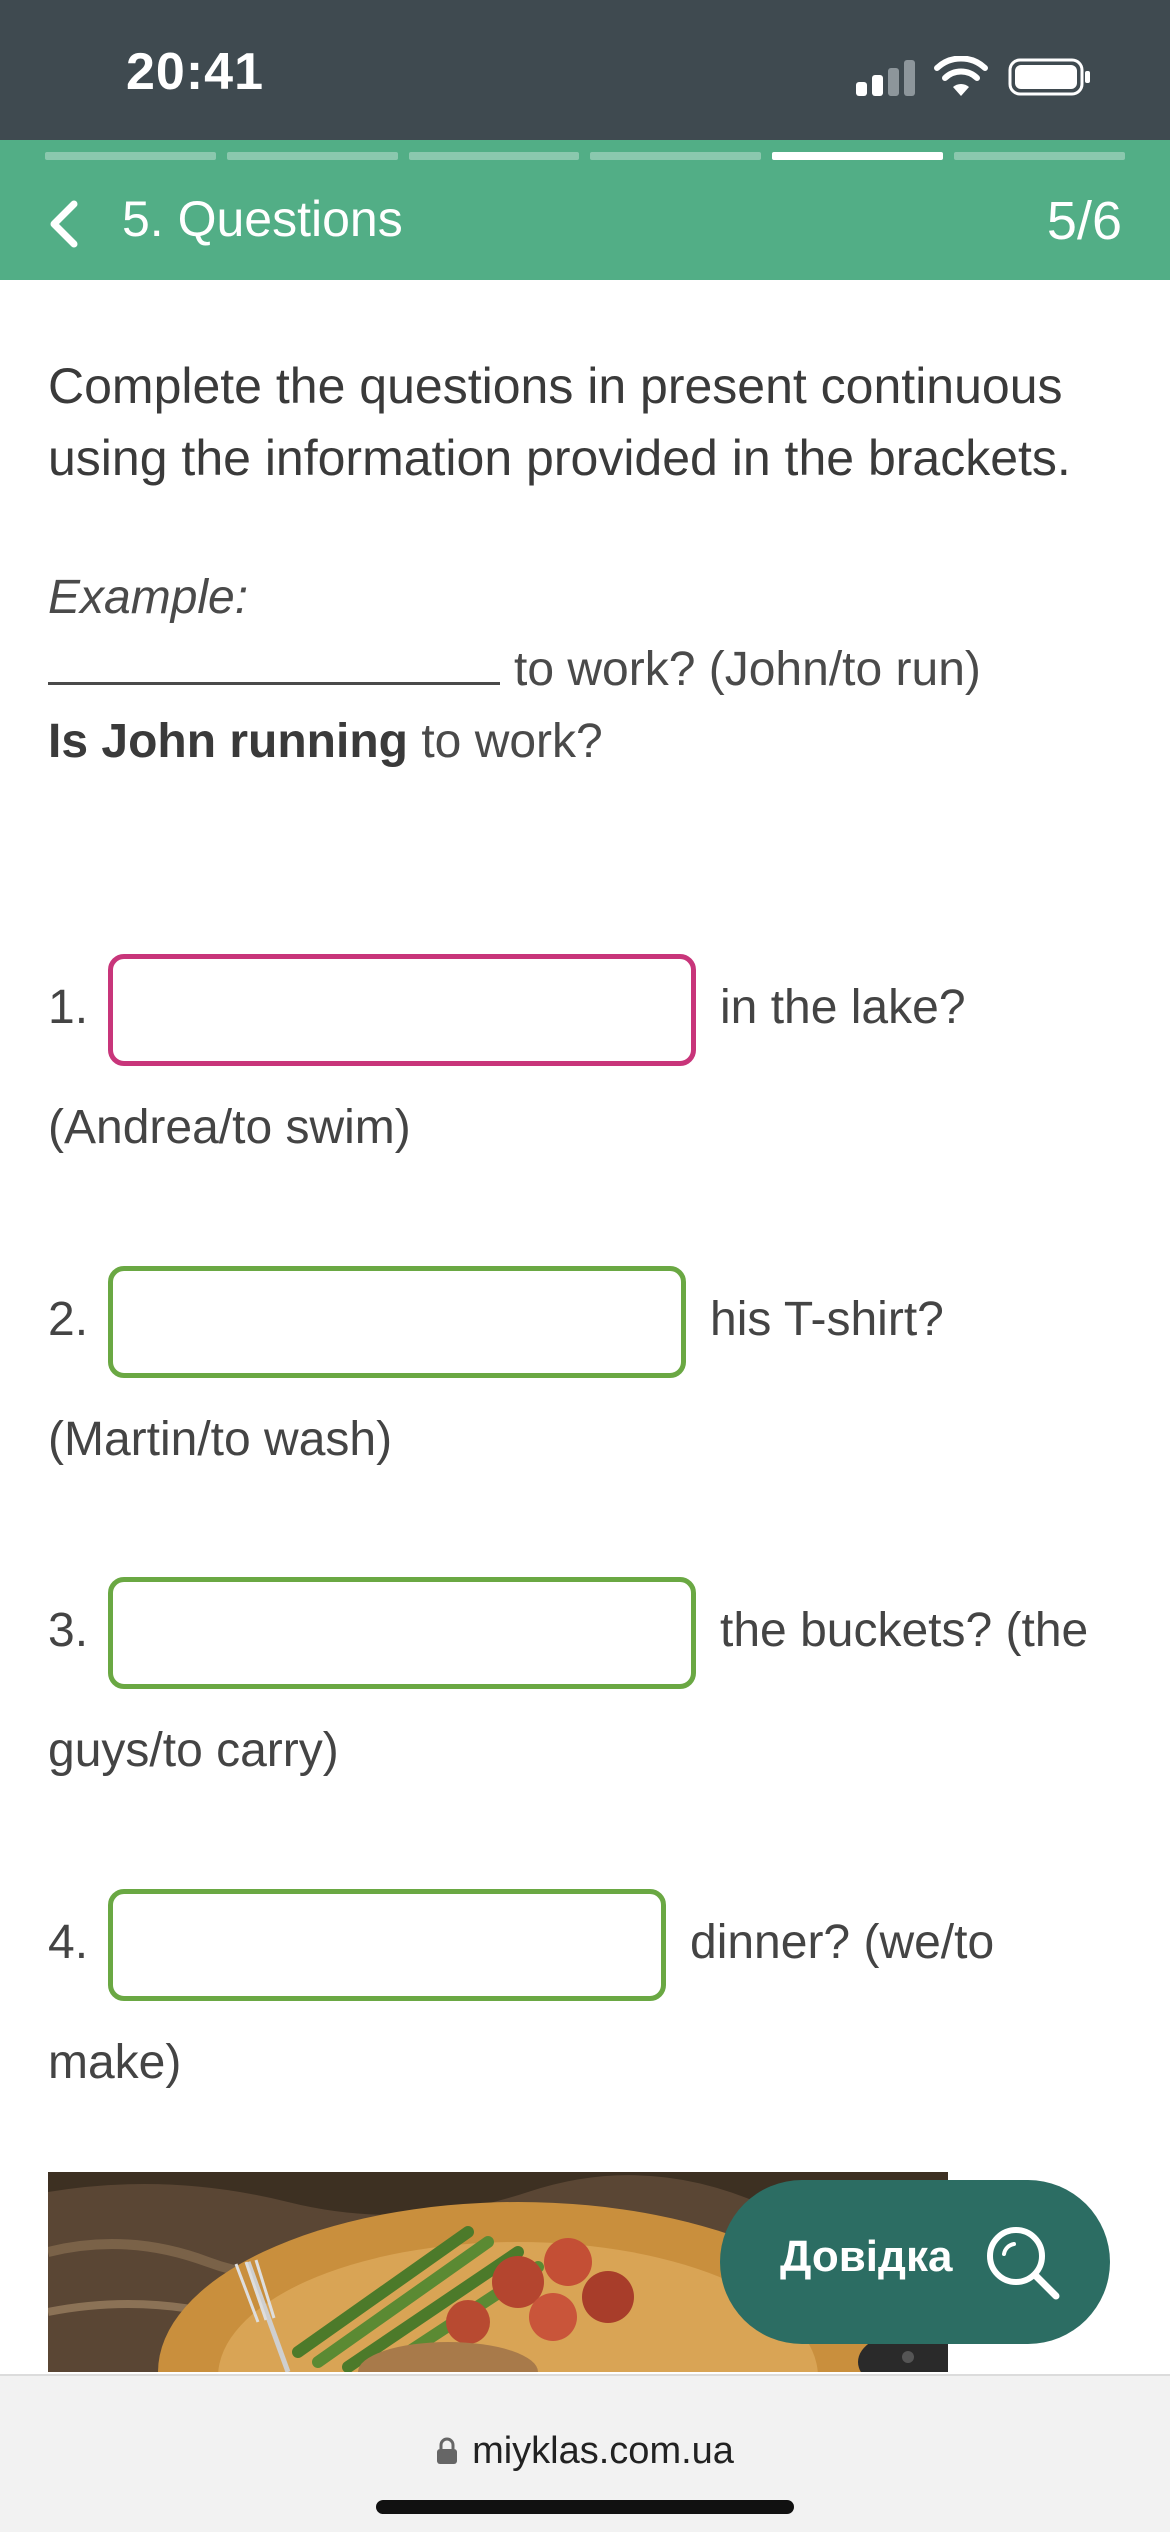 The width and height of the screenshot is (1170, 2532). Describe the element at coordinates (904, 1630) in the screenshot. I see `question-3-text: the buckets? (the` at that location.